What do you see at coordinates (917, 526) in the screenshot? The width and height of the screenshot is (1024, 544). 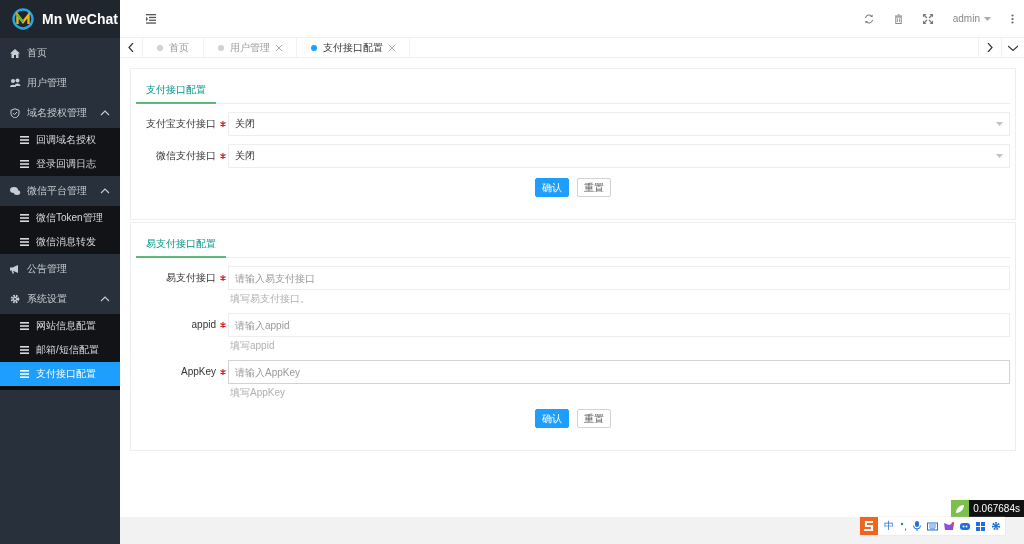 I see `microphone-icon` at bounding box center [917, 526].